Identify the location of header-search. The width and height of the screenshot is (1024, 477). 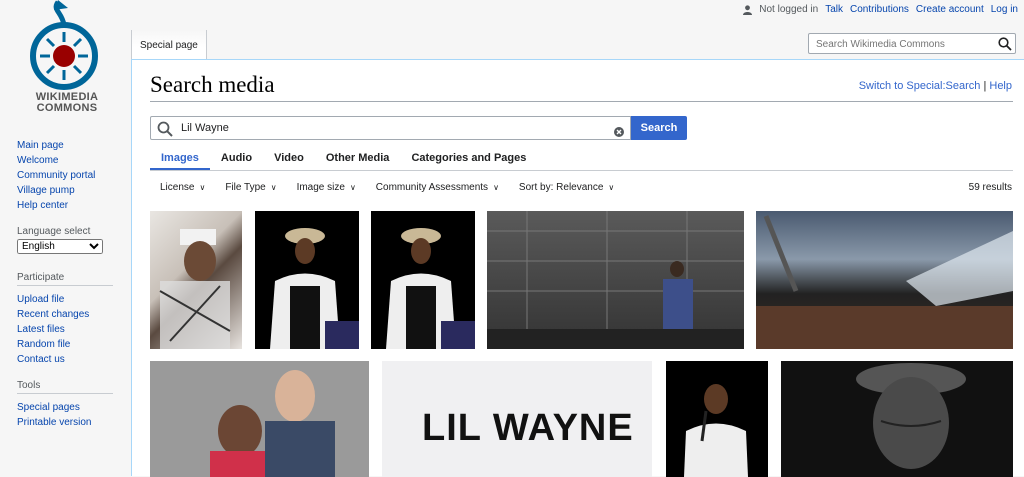
(912, 43).